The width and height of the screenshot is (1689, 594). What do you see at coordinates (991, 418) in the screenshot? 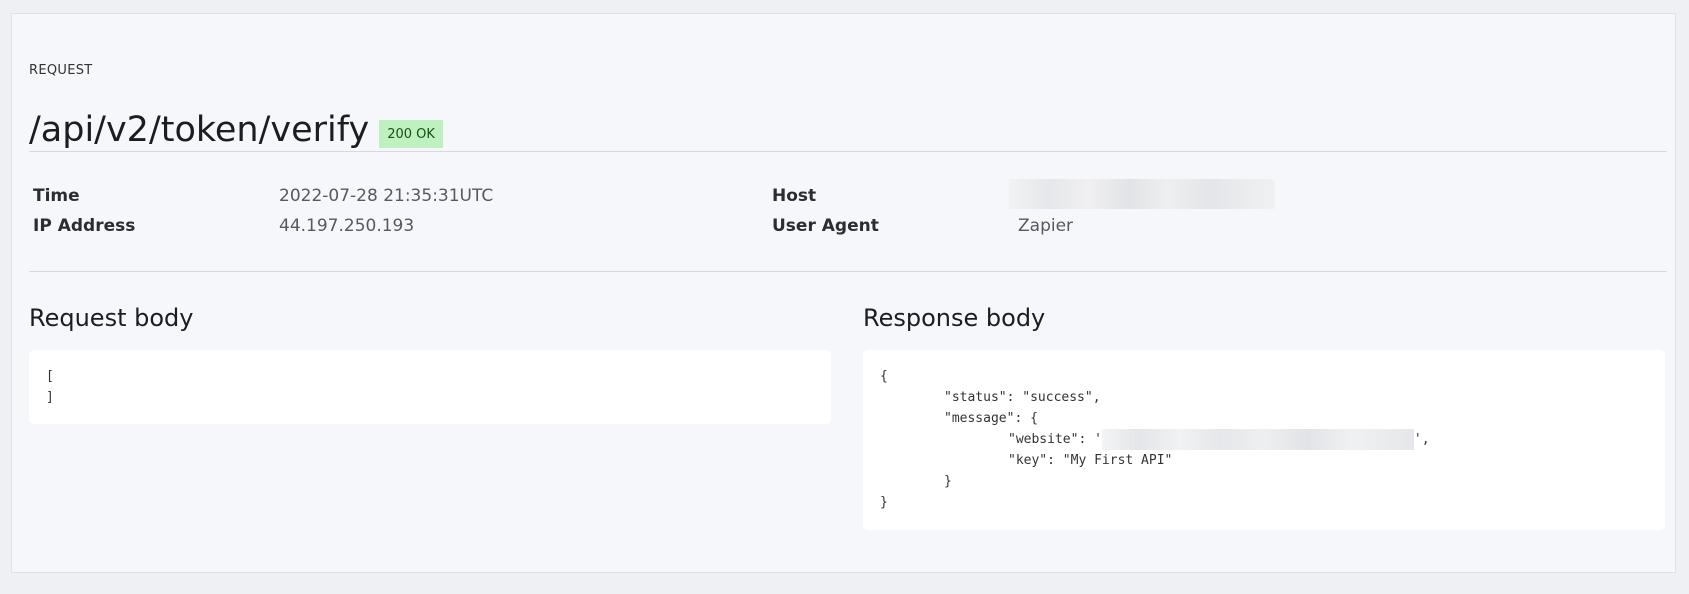
I see `code-line: "message": {` at bounding box center [991, 418].